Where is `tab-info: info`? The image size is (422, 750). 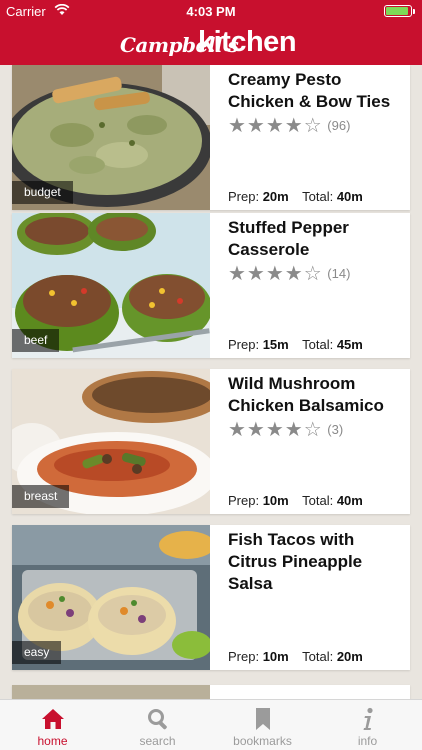
tab-info: info is located at coordinates (367, 725).